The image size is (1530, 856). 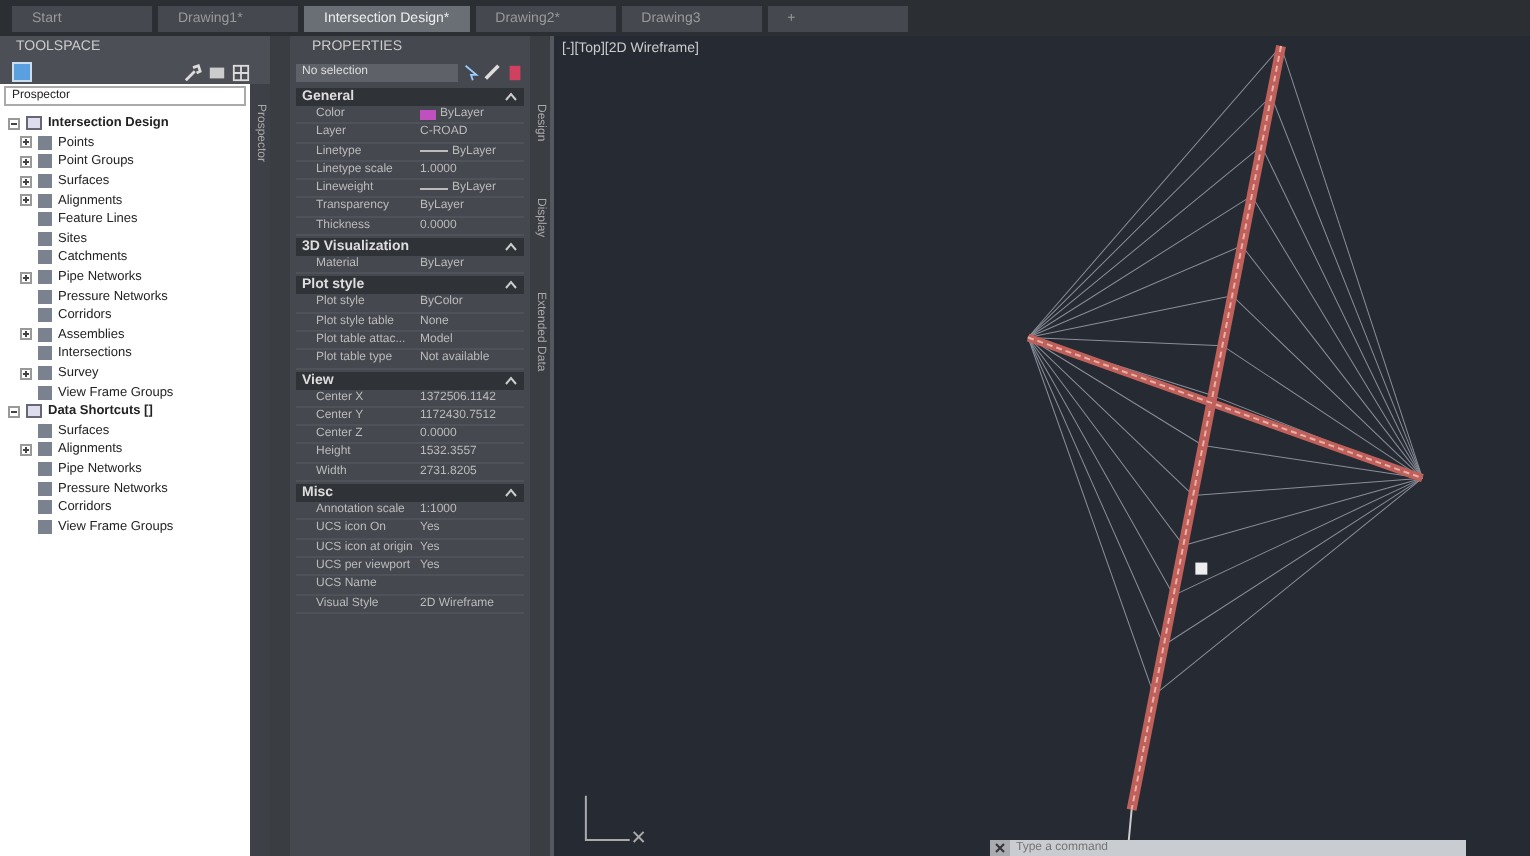 I want to click on close-icon, so click(x=1000, y=848).